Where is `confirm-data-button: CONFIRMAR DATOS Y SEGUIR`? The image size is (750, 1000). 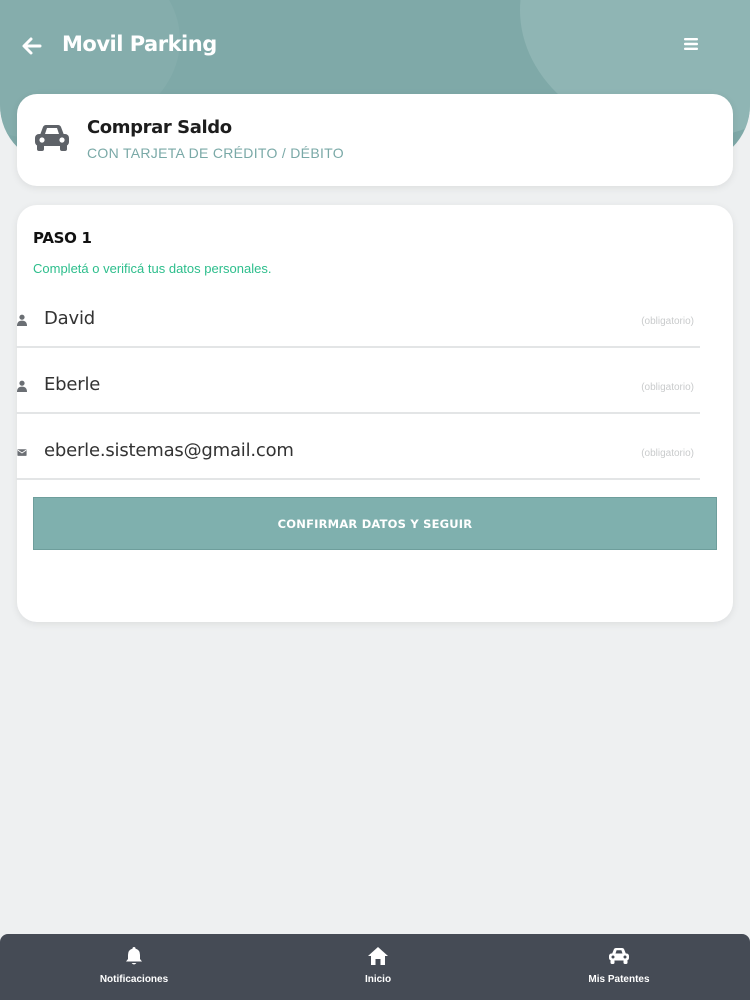
confirm-data-button: CONFIRMAR DATOS Y SEGUIR is located at coordinates (375, 523).